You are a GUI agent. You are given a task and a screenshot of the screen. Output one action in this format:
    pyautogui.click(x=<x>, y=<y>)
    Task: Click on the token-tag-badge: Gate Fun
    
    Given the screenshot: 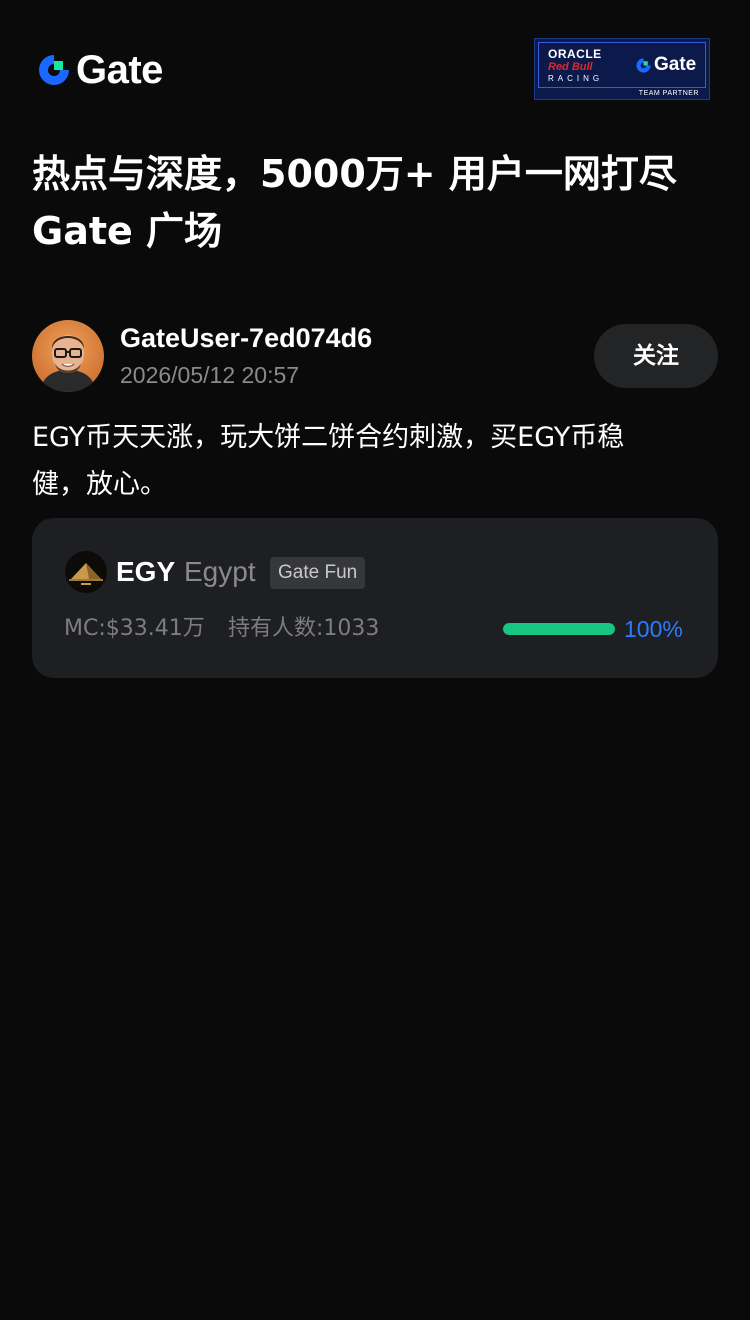 What is the action you would take?
    pyautogui.click(x=318, y=573)
    